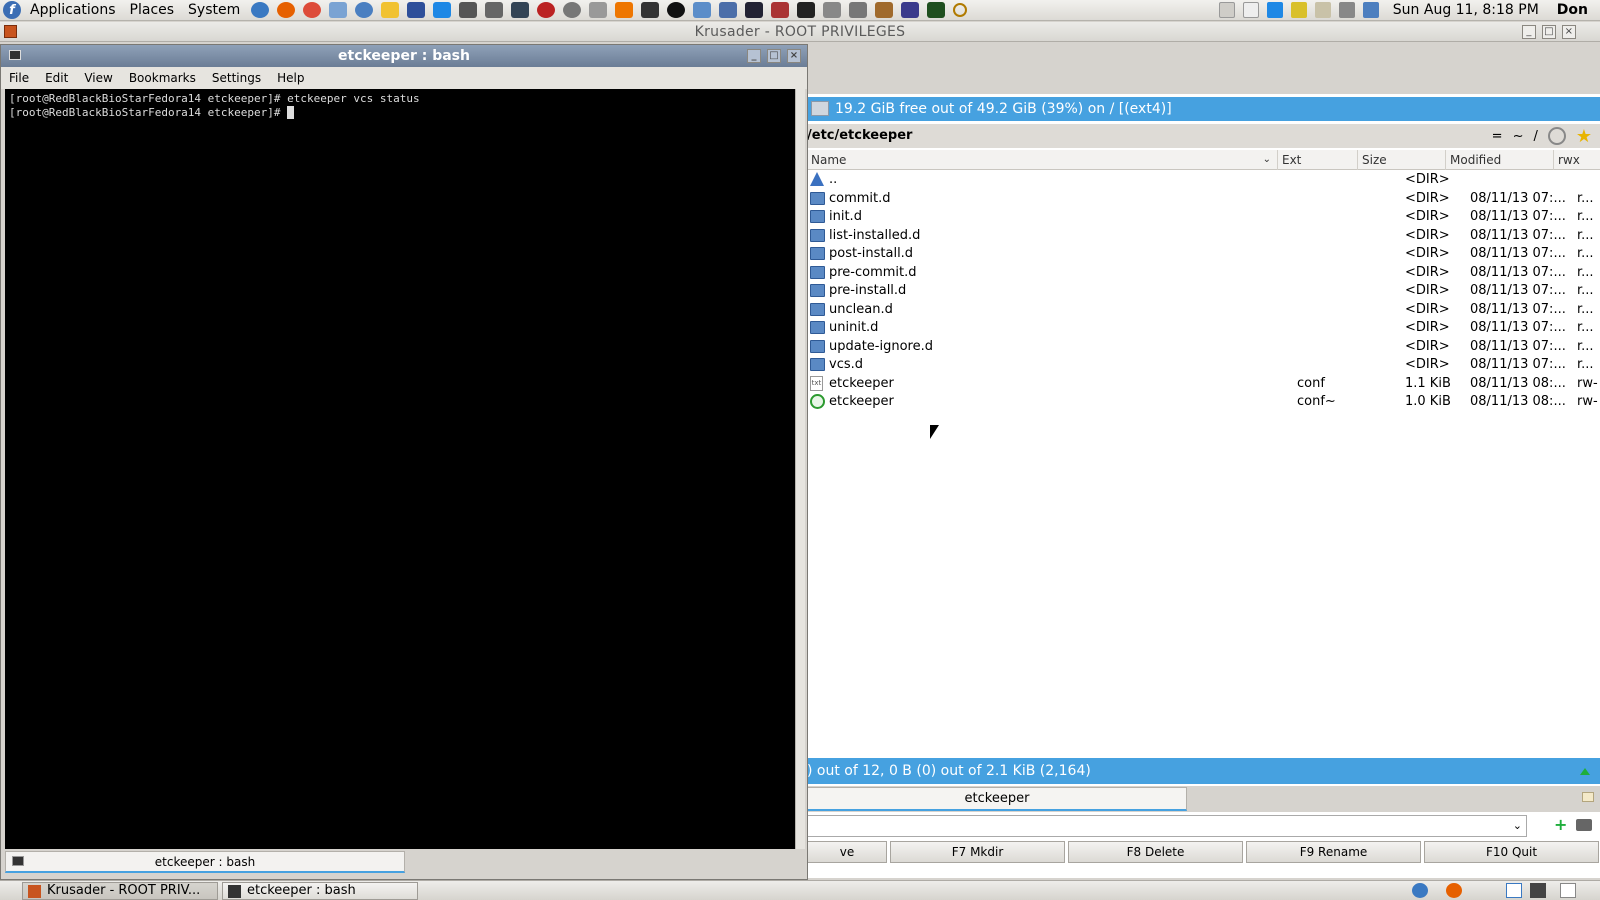 This screenshot has height=900, width=1600. What do you see at coordinates (1322, 10) in the screenshot?
I see `clipboard-tray-icon` at bounding box center [1322, 10].